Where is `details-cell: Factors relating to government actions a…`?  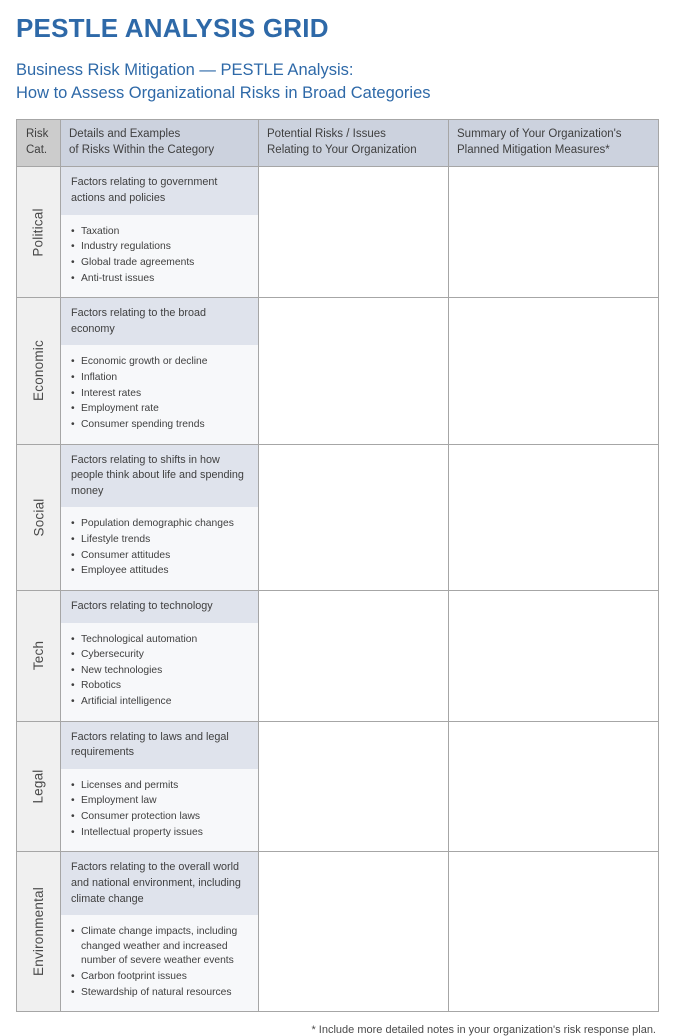
details-cell: Factors relating to government actions a… is located at coordinates (159, 232).